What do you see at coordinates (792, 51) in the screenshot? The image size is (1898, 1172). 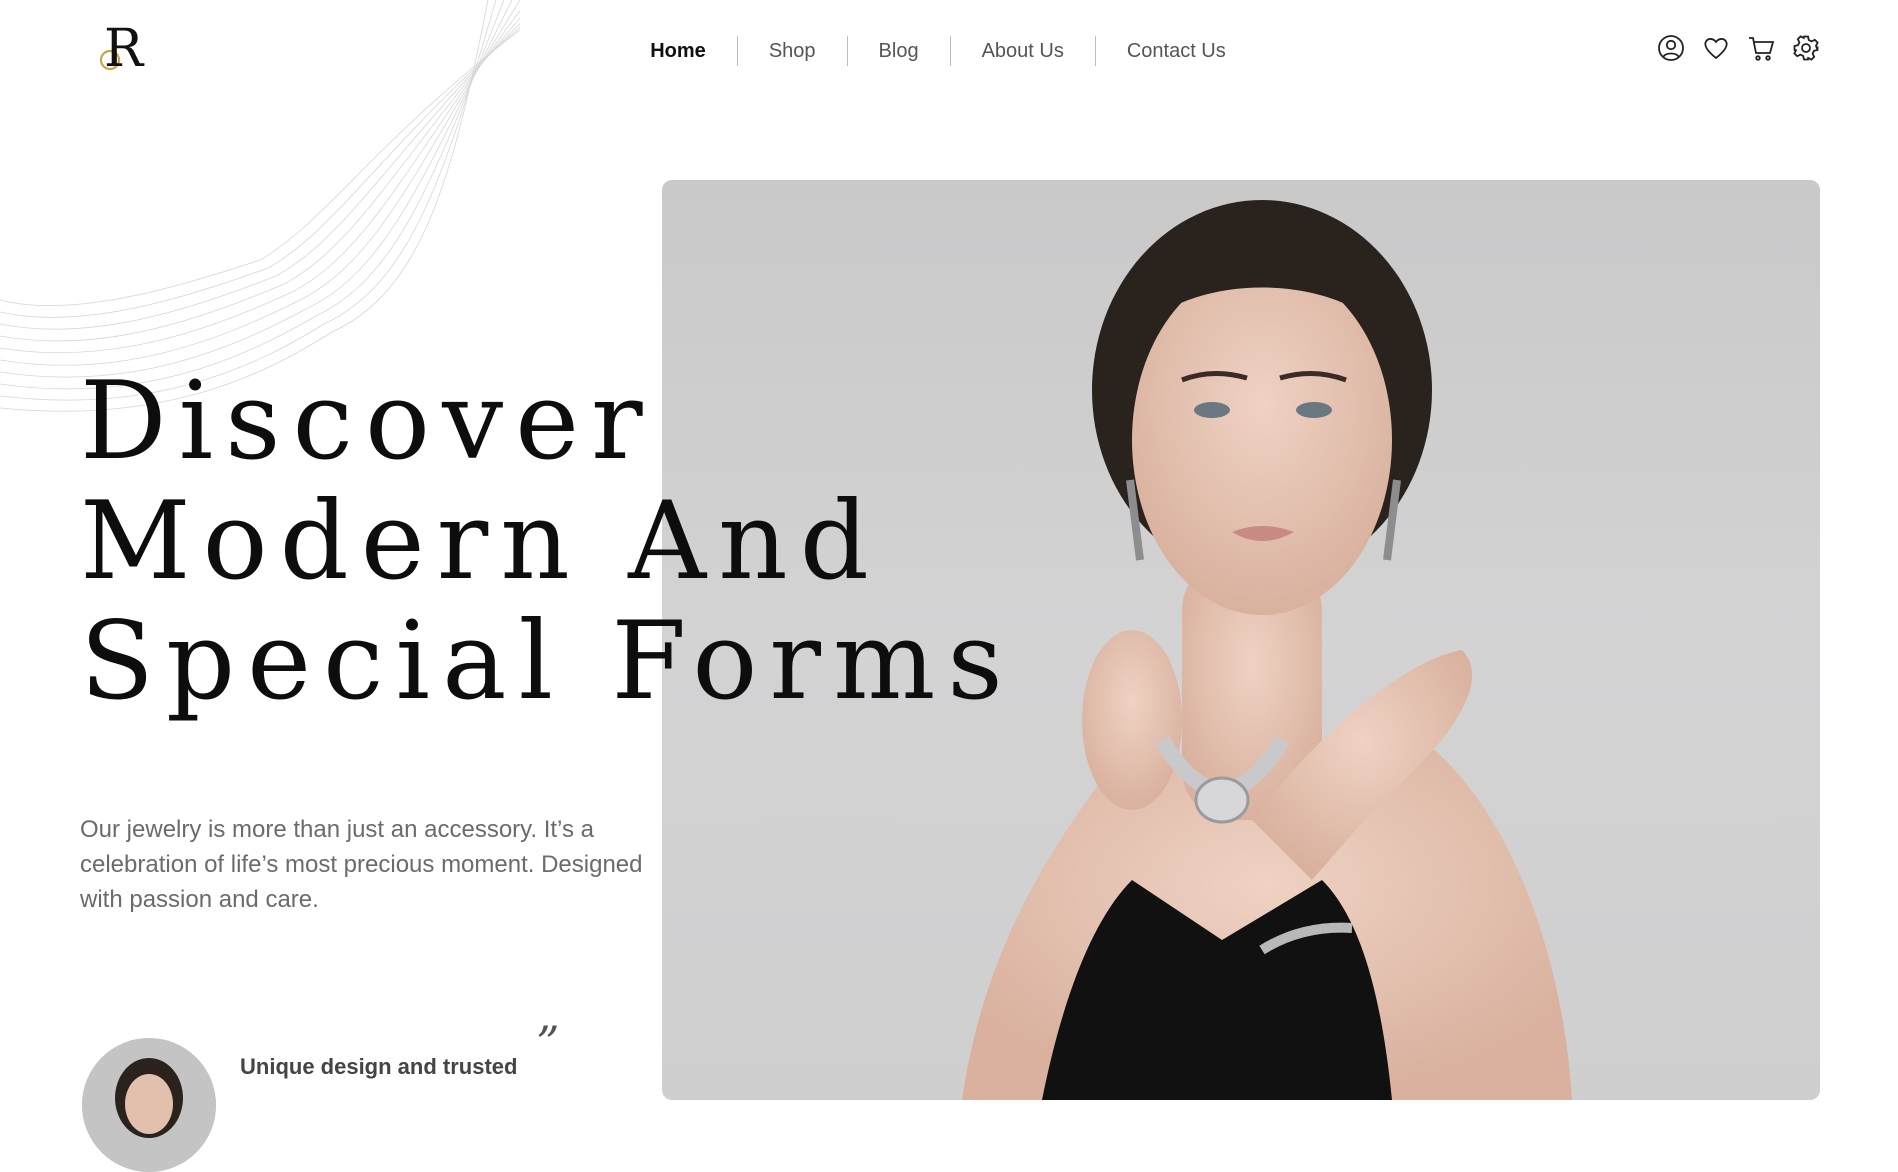 I see `nav-shop: Shop` at bounding box center [792, 51].